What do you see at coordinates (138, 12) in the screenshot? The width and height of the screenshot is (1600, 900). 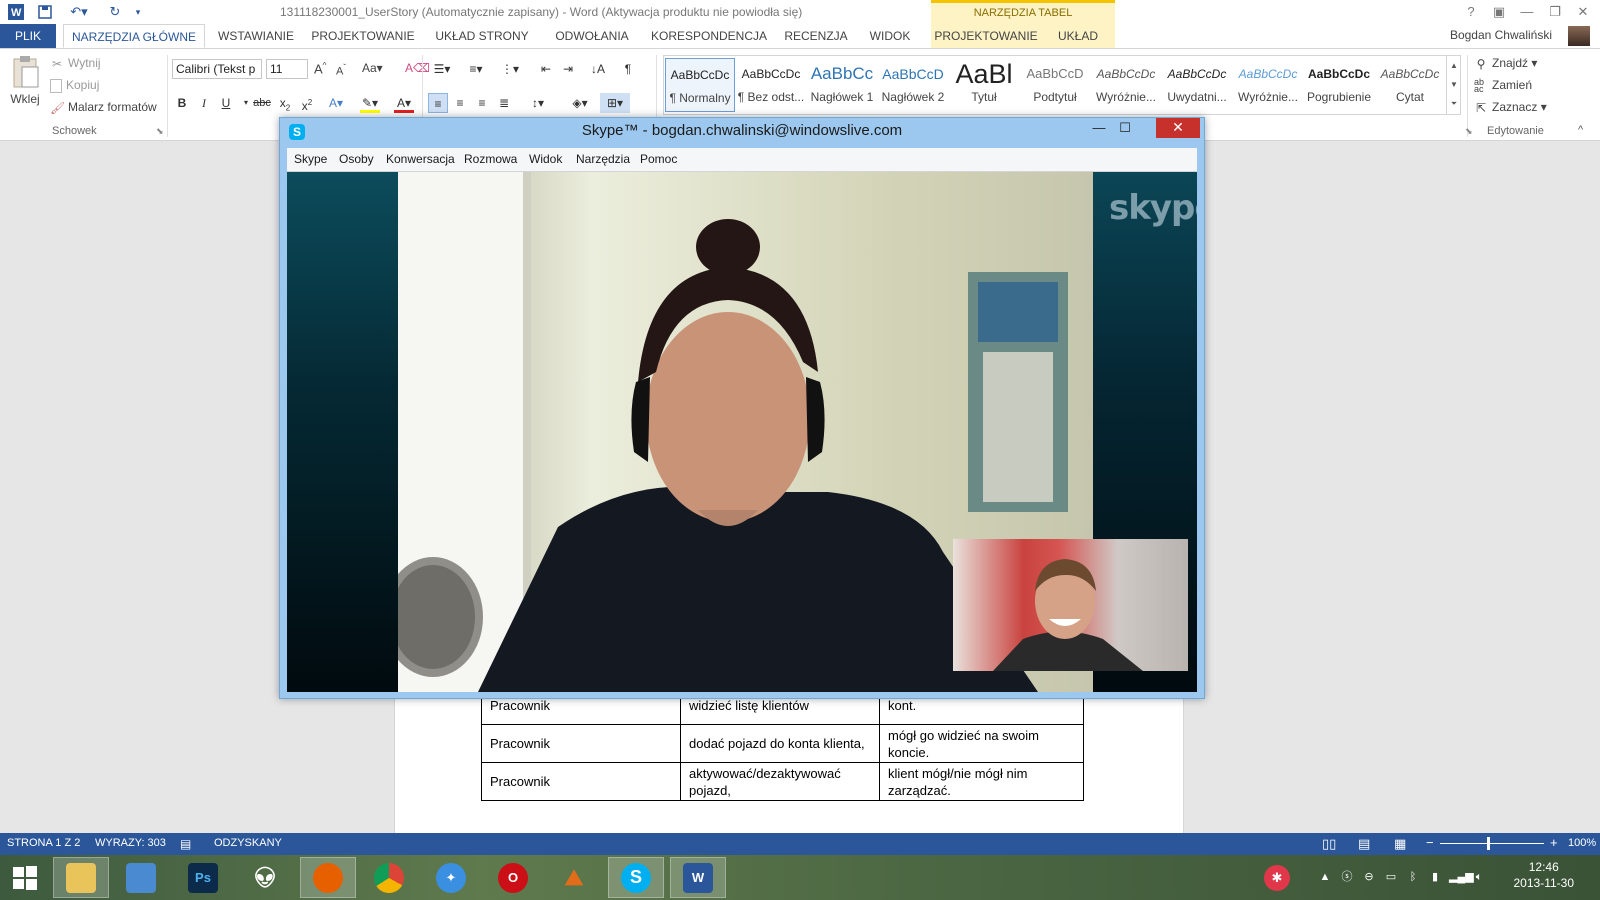 I see `qat-customize-icon: ▾` at bounding box center [138, 12].